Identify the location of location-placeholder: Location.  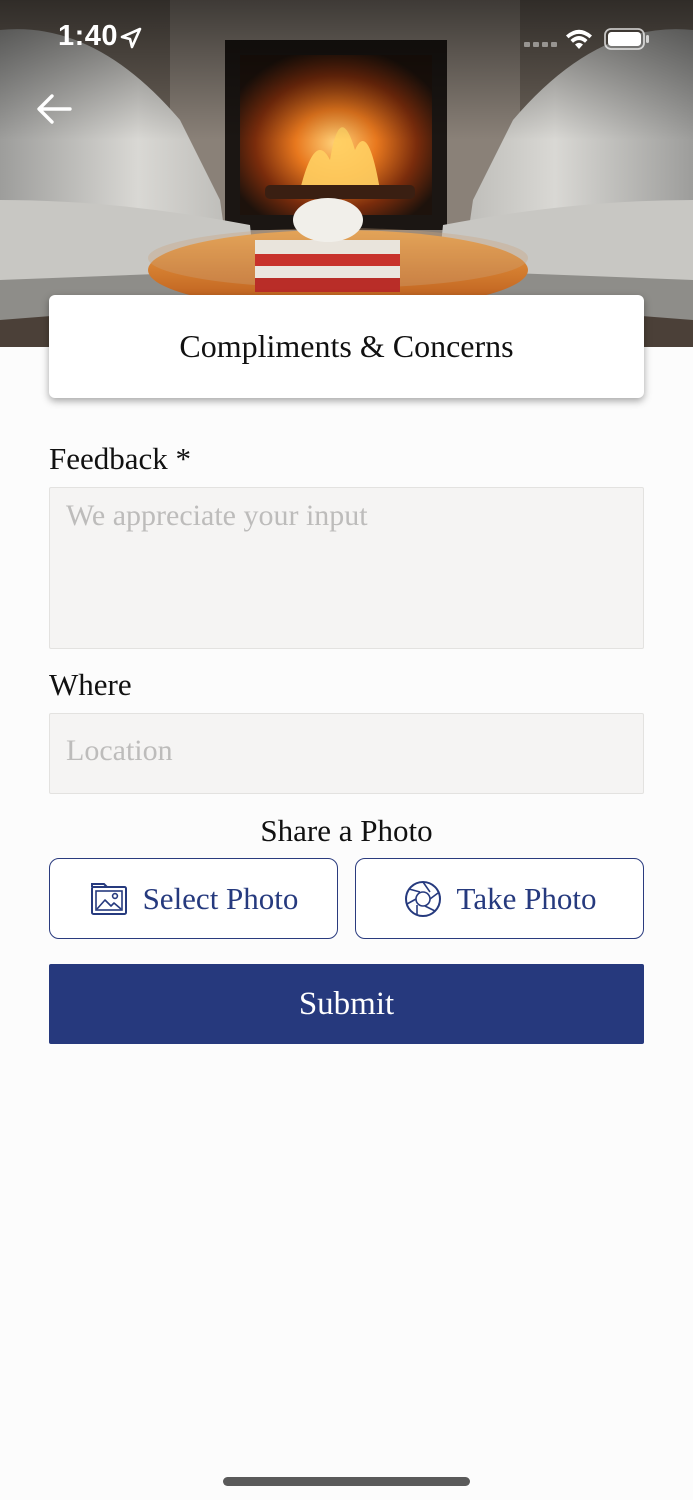
(119, 750).